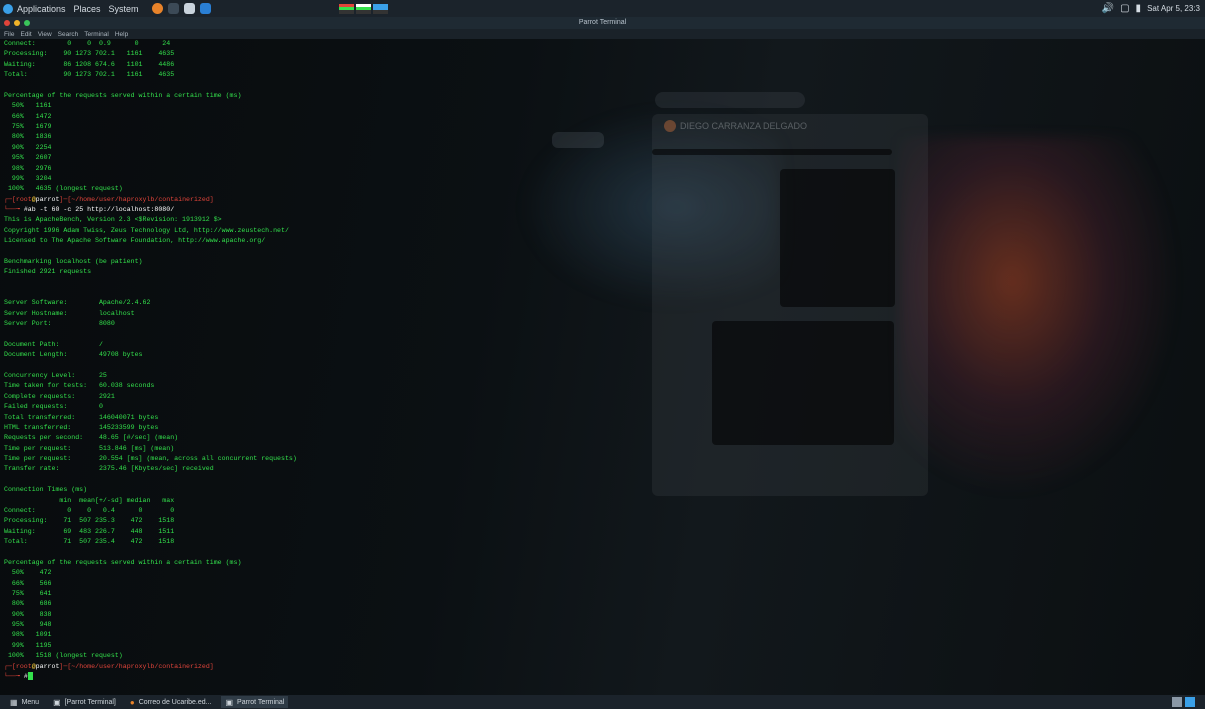 This screenshot has height=709, width=1205. What do you see at coordinates (87, 9) in the screenshot?
I see `places-menu: Places` at bounding box center [87, 9].